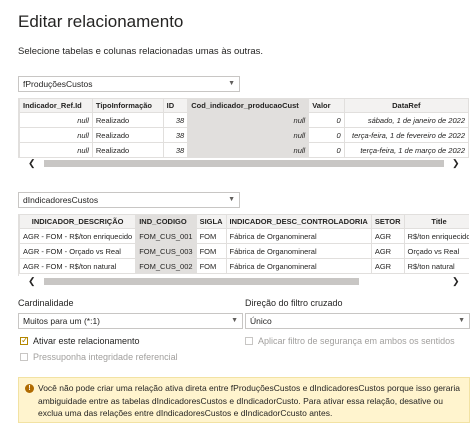 The width and height of the screenshot is (474, 441). I want to click on table1-hscrollbar: ❮ ❯, so click(243, 163).